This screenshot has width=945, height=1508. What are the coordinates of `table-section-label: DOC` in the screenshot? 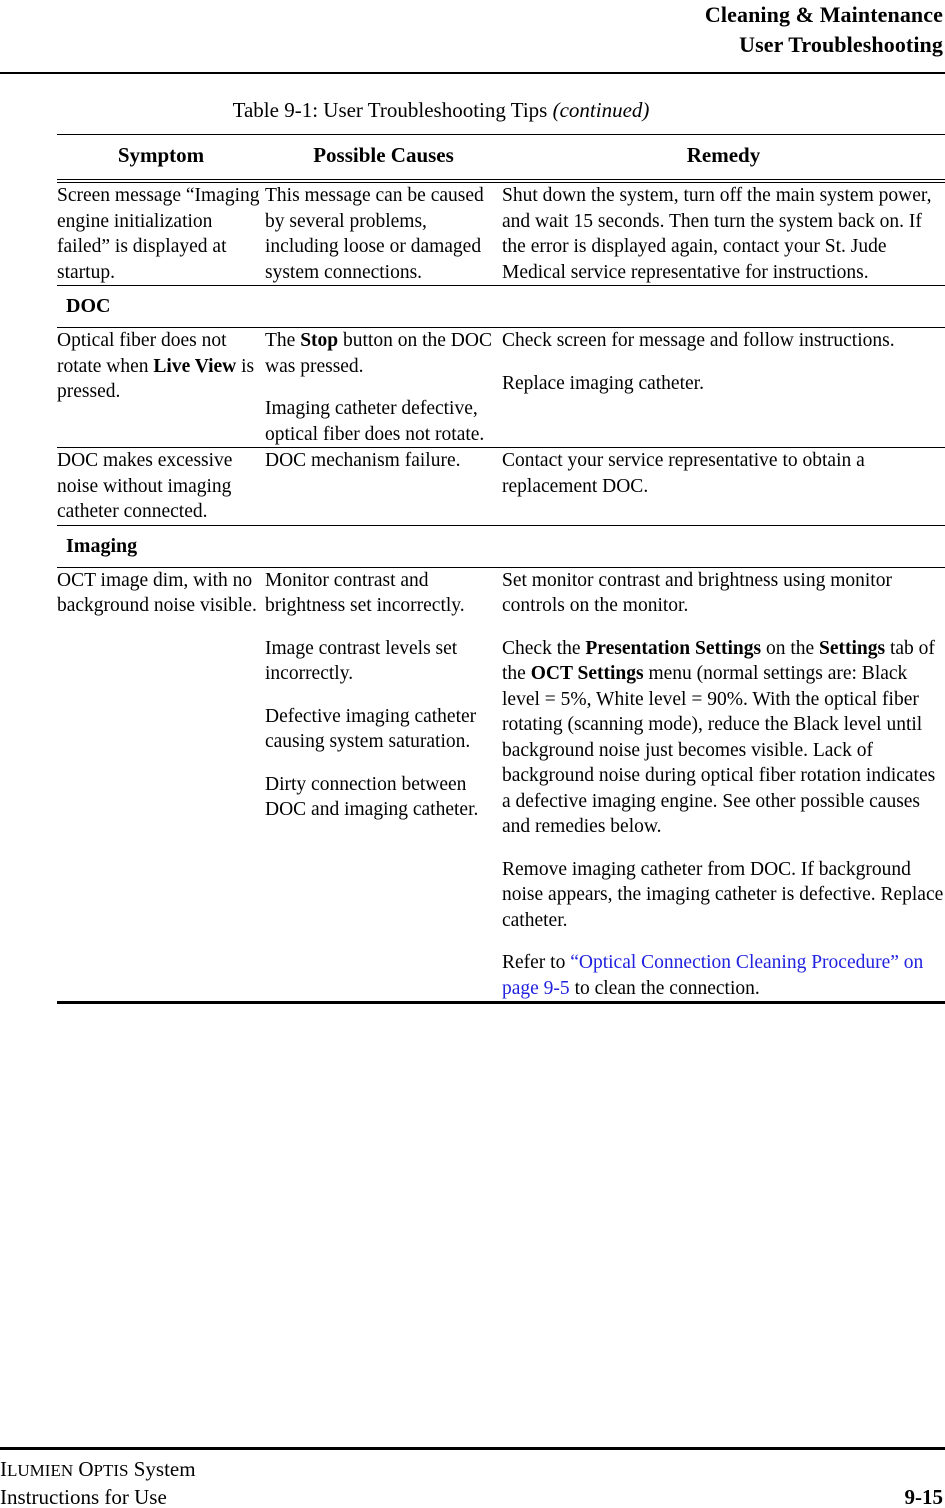 It's located at (88, 306).